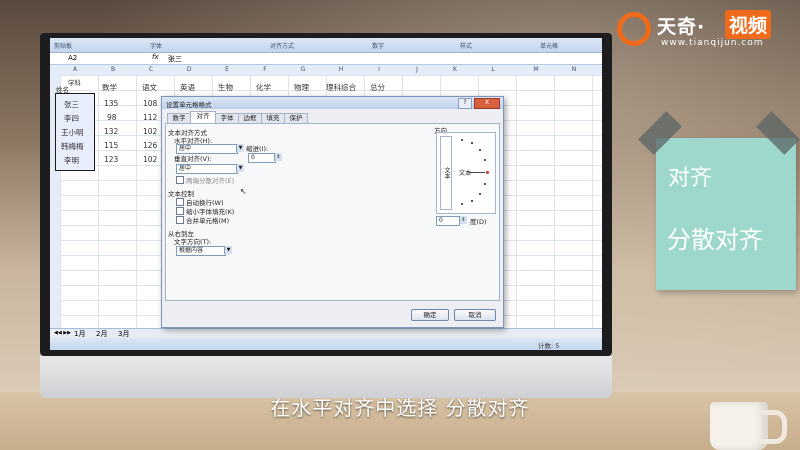  Describe the element at coordinates (74, 82) in the screenshot. I see `cell-a1-top: 学科` at that location.